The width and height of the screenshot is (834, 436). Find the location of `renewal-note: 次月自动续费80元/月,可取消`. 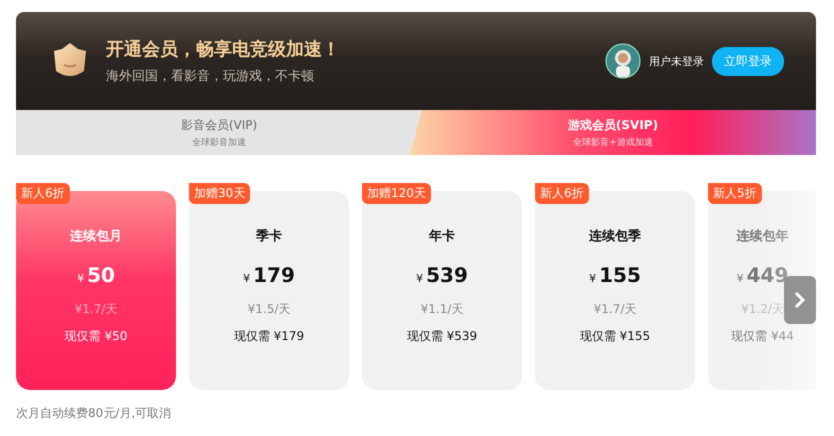

renewal-note: 次月自动续费80元/月,可取消 is located at coordinates (94, 413).